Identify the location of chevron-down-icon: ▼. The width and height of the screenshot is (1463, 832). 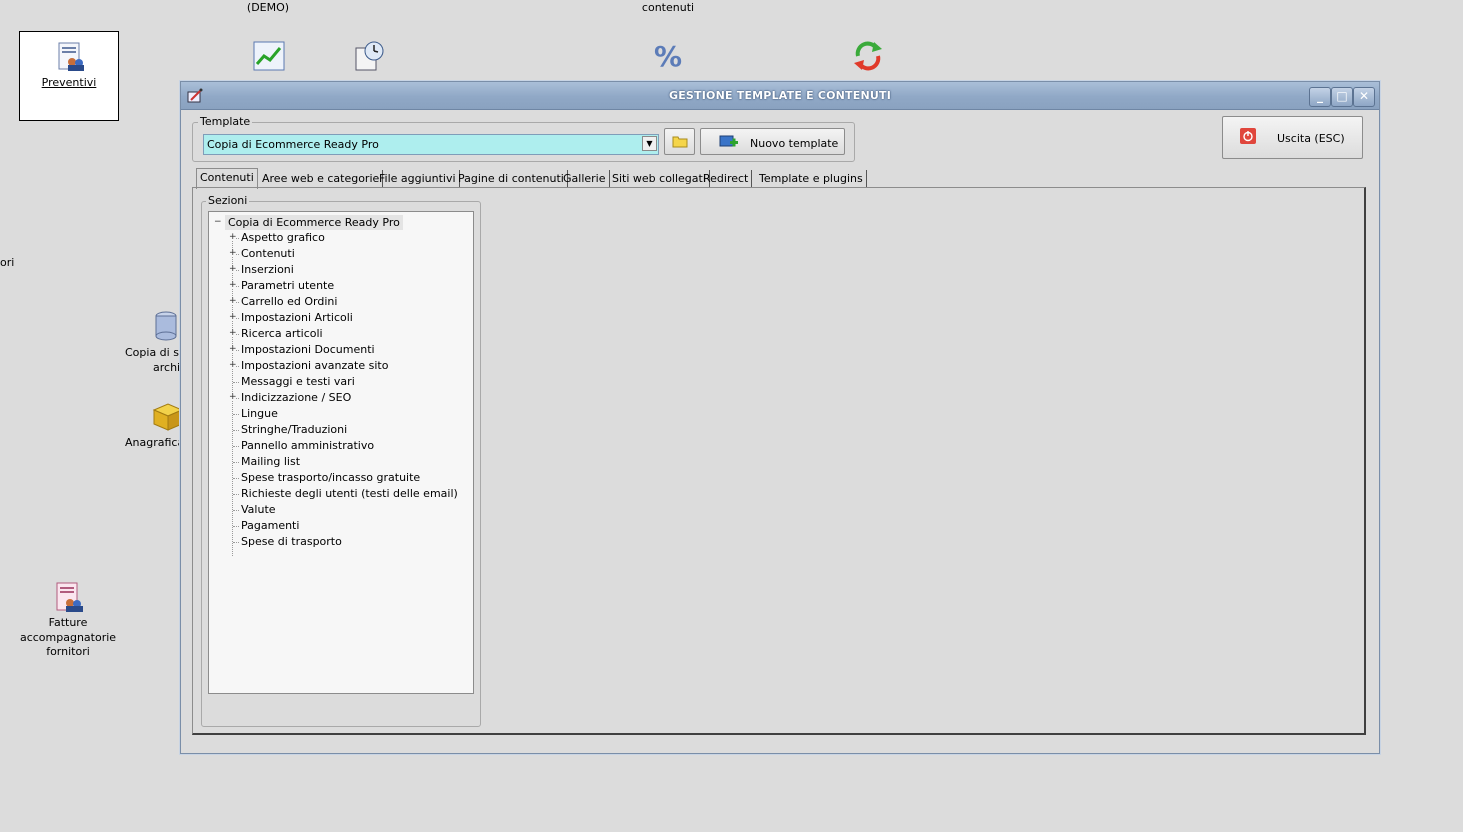
(649, 143).